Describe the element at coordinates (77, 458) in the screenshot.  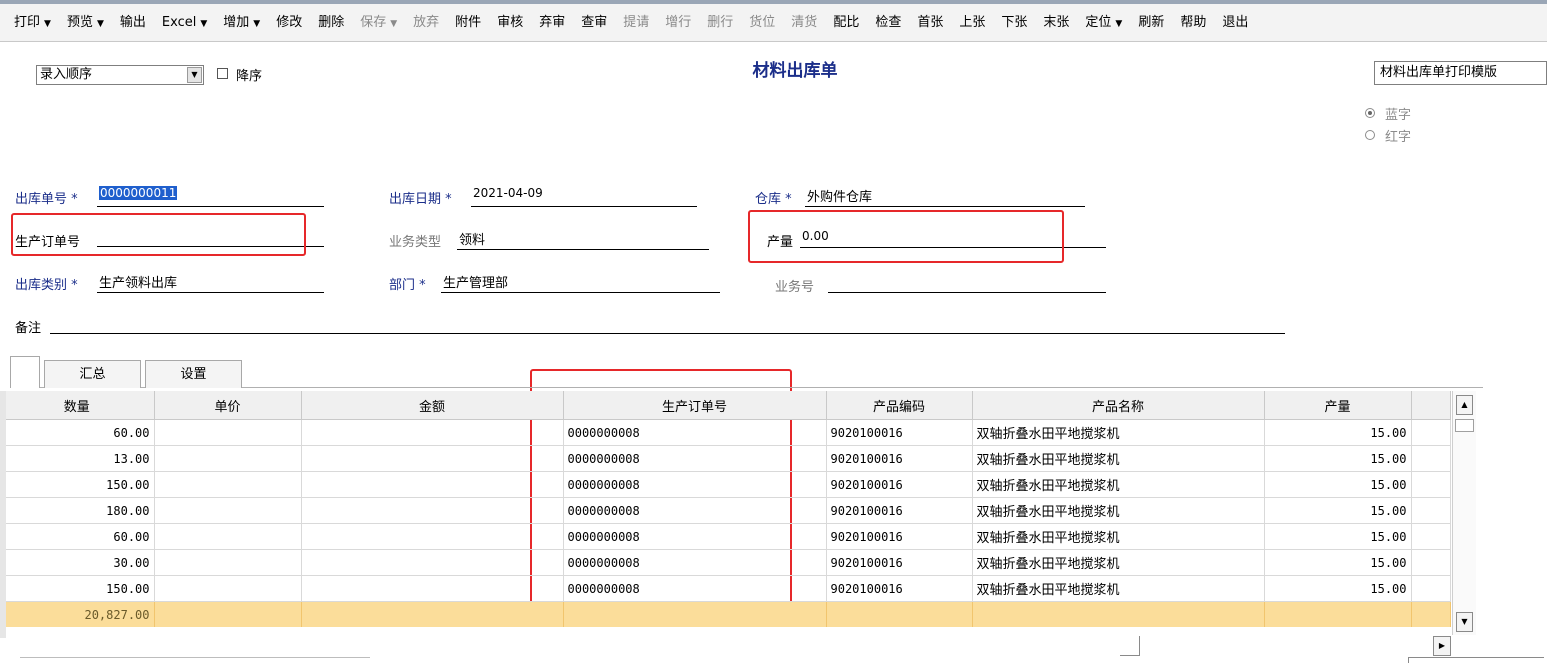
I see `table-cell: 13.00` at that location.